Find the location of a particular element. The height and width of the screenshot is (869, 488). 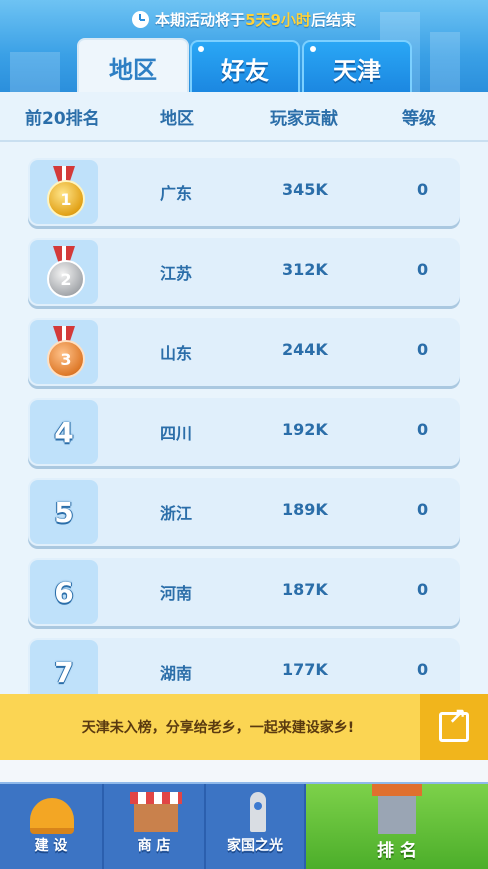

share-banner: 天津未入榜，分享给老乡，一起来建设家乡! is located at coordinates (244, 740).